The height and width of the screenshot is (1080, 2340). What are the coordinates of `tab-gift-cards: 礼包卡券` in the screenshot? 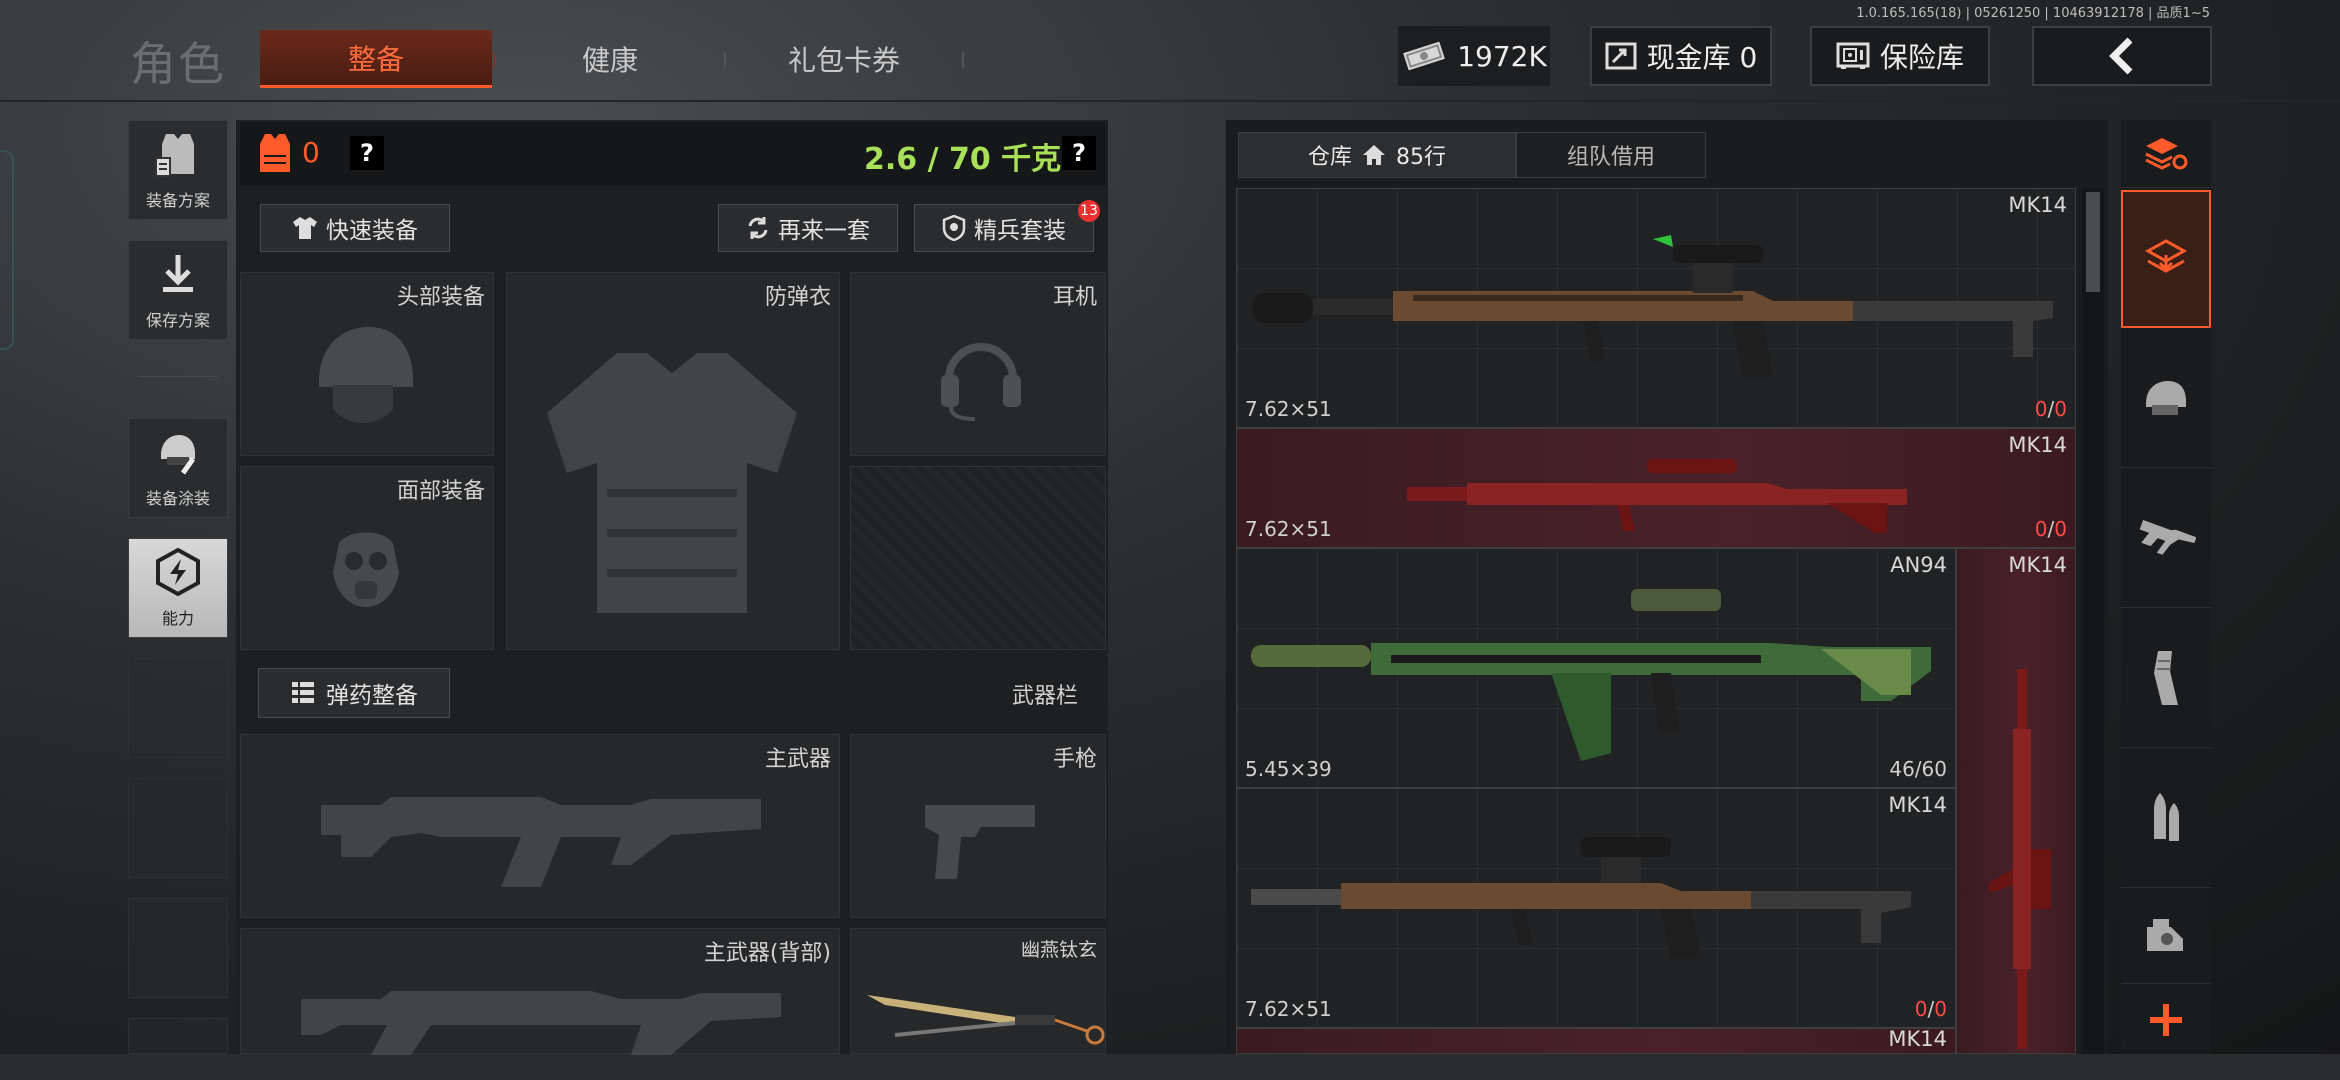 It's located at (846, 59).